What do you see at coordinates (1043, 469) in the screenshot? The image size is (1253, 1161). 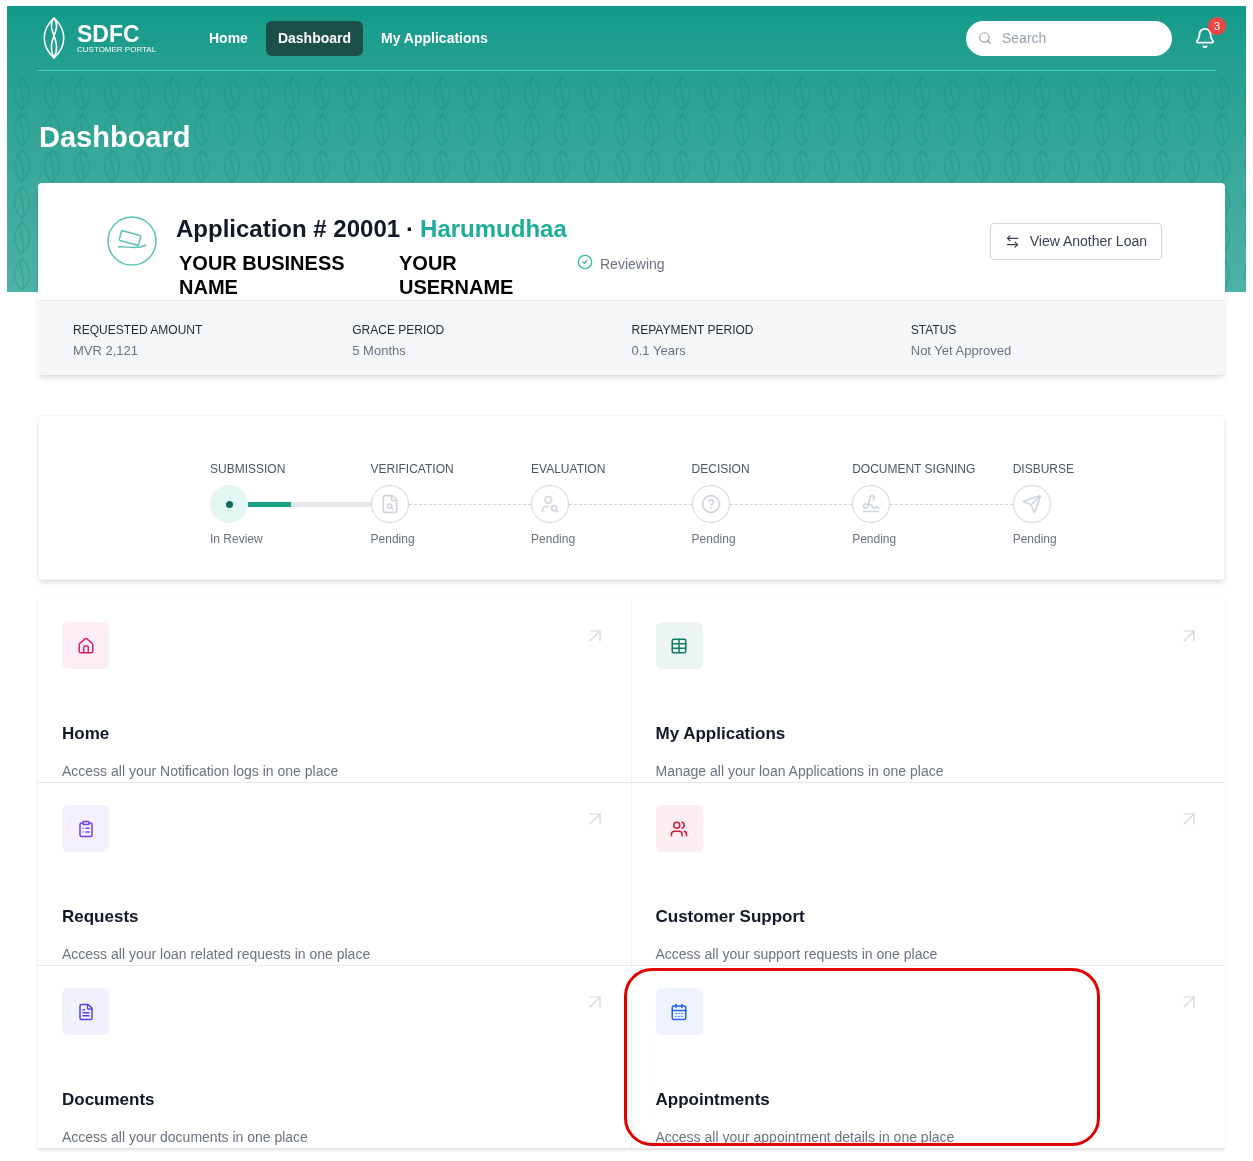 I see `step-label: DISBURSE` at bounding box center [1043, 469].